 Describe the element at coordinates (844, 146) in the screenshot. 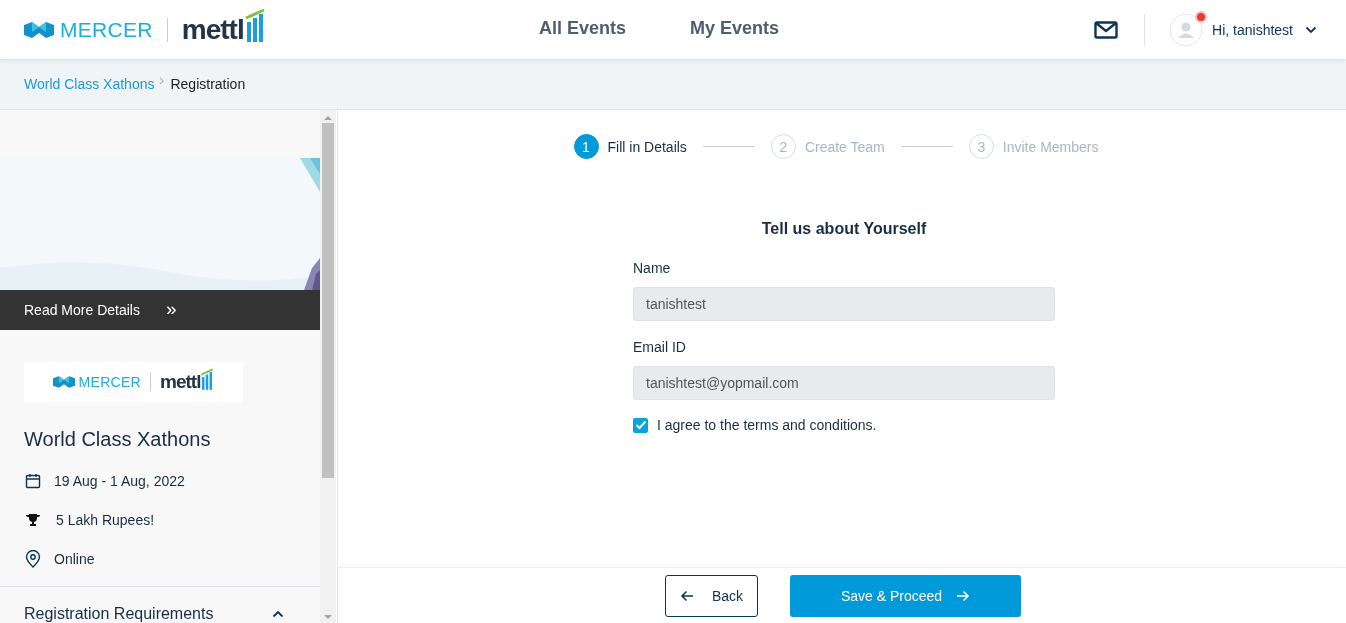

I see `step-label: Create Team` at that location.